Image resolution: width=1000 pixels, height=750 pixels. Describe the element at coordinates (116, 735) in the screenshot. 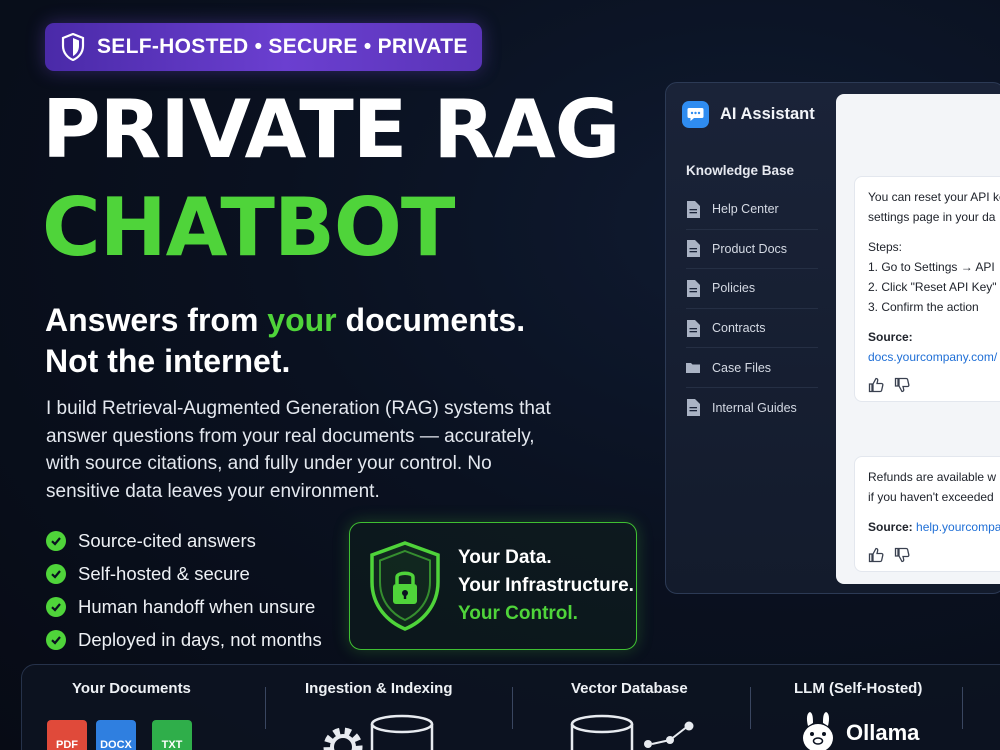

I see `docx-file-icon: DOCX` at that location.